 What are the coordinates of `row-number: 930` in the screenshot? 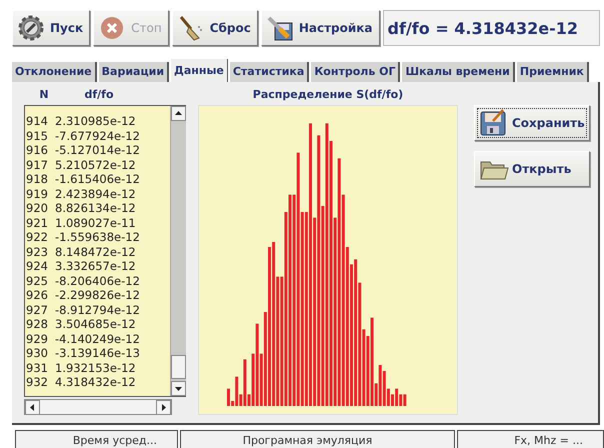 It's located at (37, 353).